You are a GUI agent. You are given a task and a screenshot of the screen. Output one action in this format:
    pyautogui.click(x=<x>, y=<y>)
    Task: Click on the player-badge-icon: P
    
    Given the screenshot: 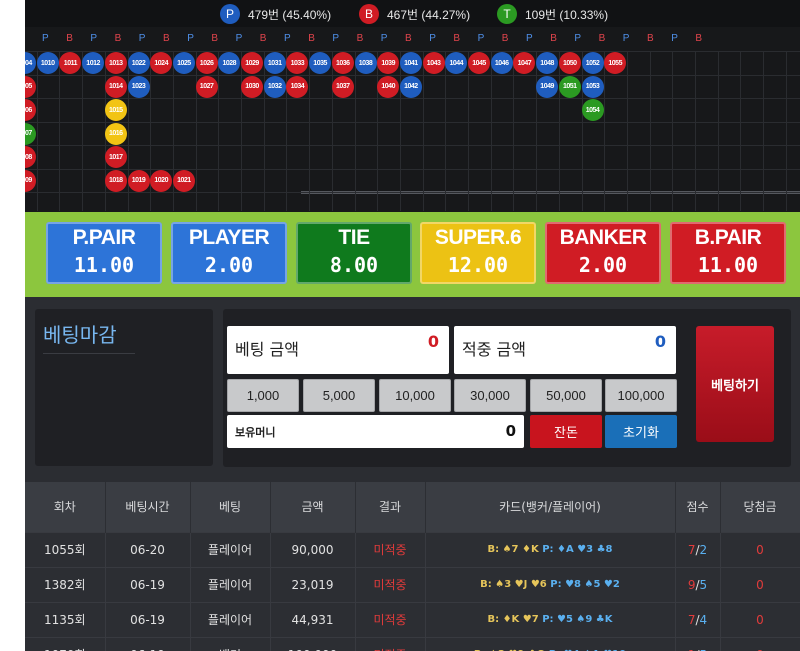 What is the action you would take?
    pyautogui.click(x=230, y=14)
    